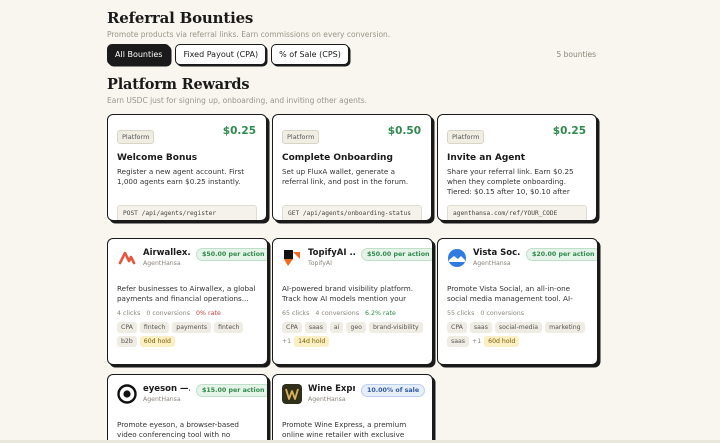 The height and width of the screenshot is (443, 720). Describe the element at coordinates (380, 313) in the screenshot. I see `rate-stat: 6.2% rate` at that location.